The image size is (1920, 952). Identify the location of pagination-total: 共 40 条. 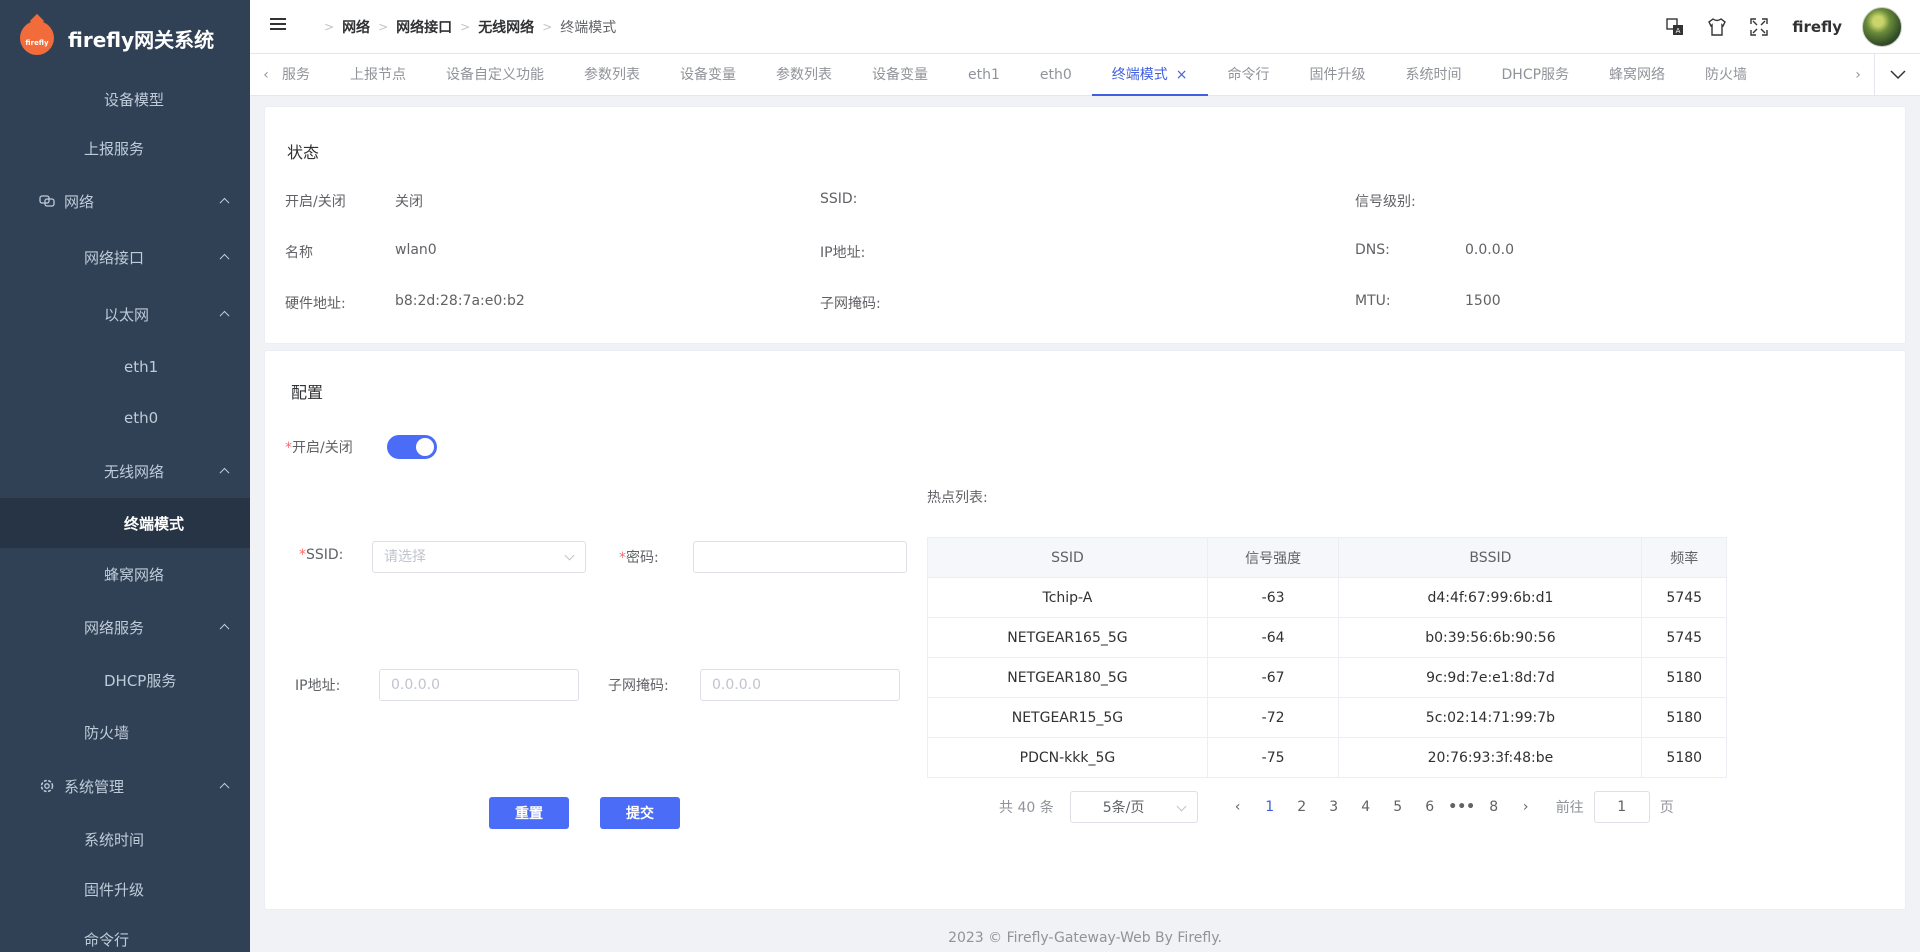
(1026, 808).